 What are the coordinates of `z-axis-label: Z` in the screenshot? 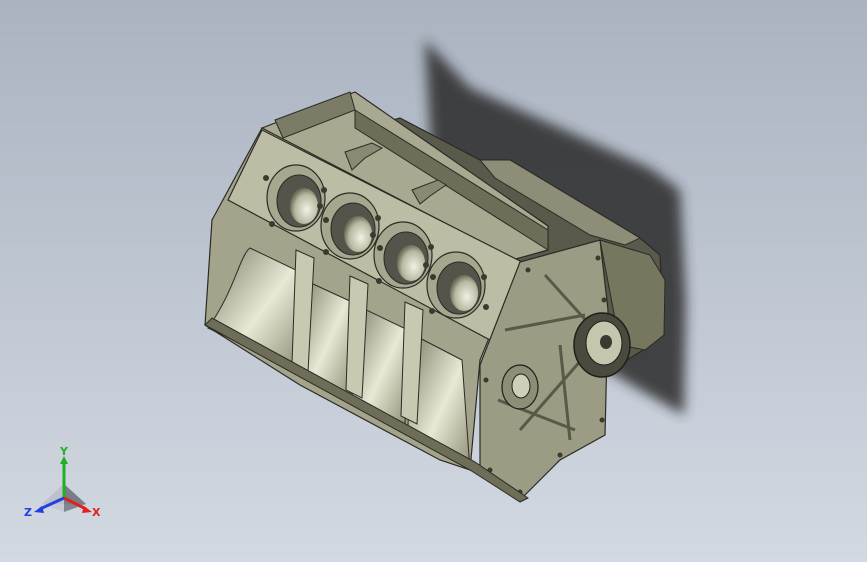 It's located at (28, 512).